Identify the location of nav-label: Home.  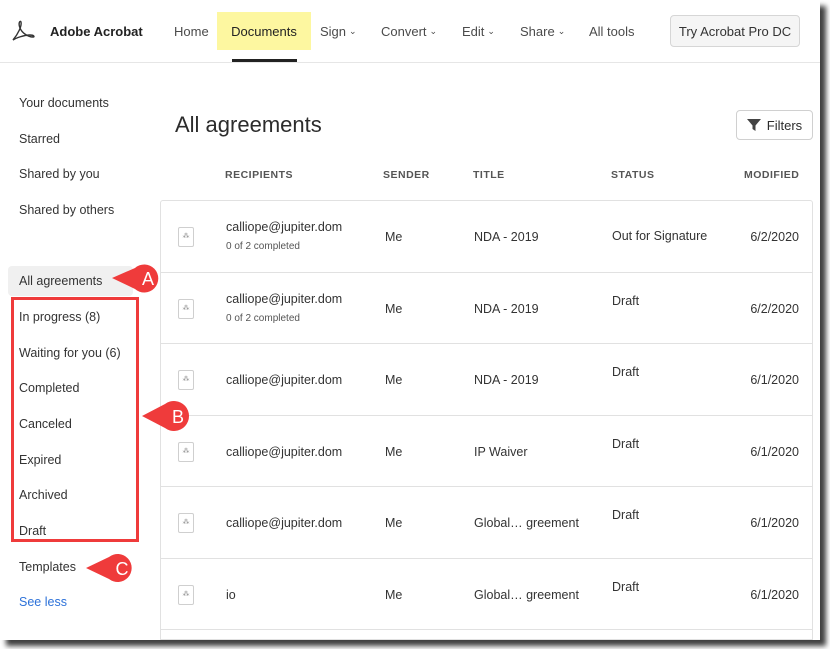
(191, 31).